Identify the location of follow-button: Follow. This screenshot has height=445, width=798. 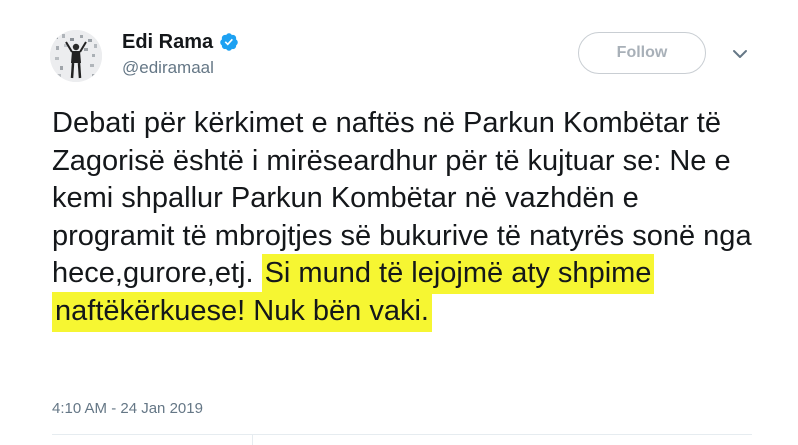
(642, 53).